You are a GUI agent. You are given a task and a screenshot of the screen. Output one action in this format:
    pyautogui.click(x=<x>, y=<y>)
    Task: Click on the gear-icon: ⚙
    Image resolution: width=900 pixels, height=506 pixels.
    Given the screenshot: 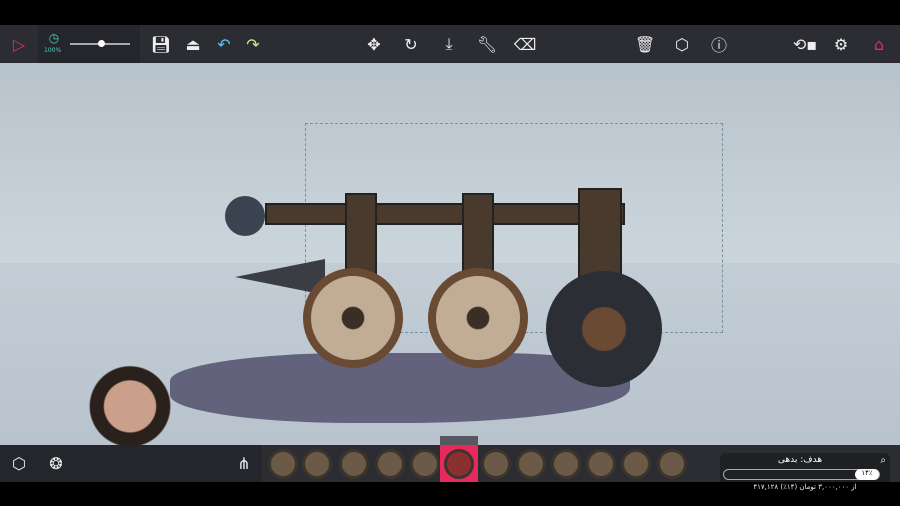 What is the action you would take?
    pyautogui.click(x=841, y=44)
    